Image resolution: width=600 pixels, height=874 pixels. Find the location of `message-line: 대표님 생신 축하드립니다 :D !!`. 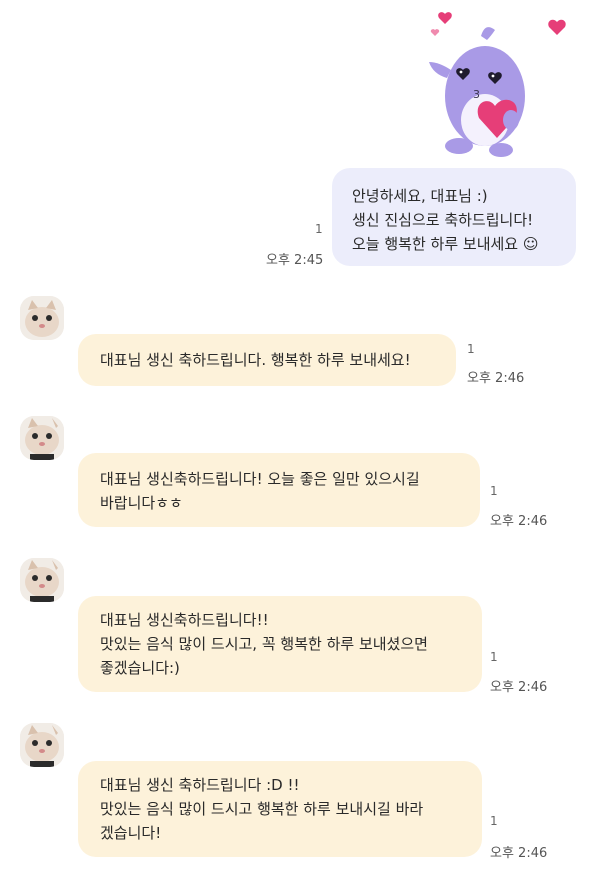

message-line: 대표님 생신 축하드립니다 :D !! is located at coordinates (200, 785).